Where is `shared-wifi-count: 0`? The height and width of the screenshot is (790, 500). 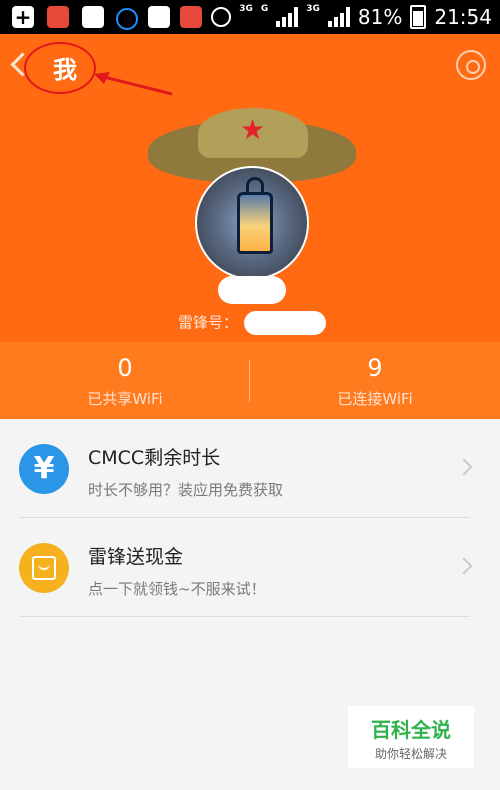
shared-wifi-count: 0 is located at coordinates (125, 368).